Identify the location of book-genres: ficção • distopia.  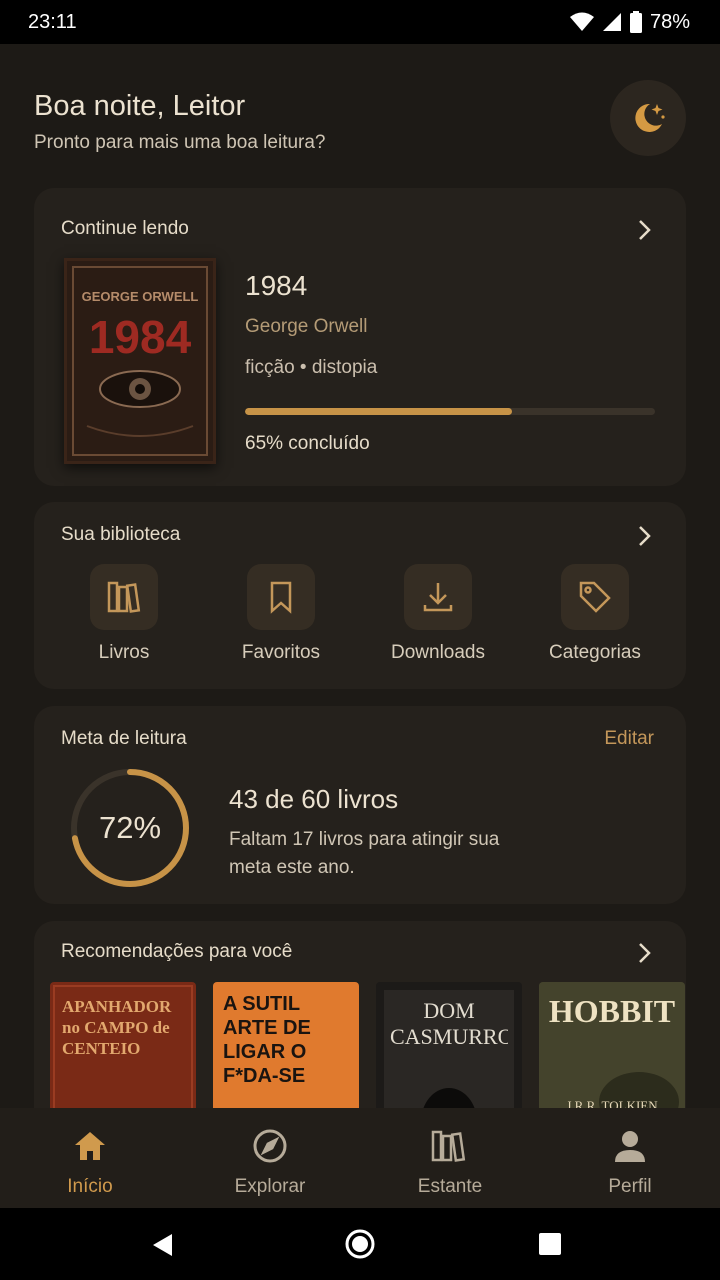
(311, 367).